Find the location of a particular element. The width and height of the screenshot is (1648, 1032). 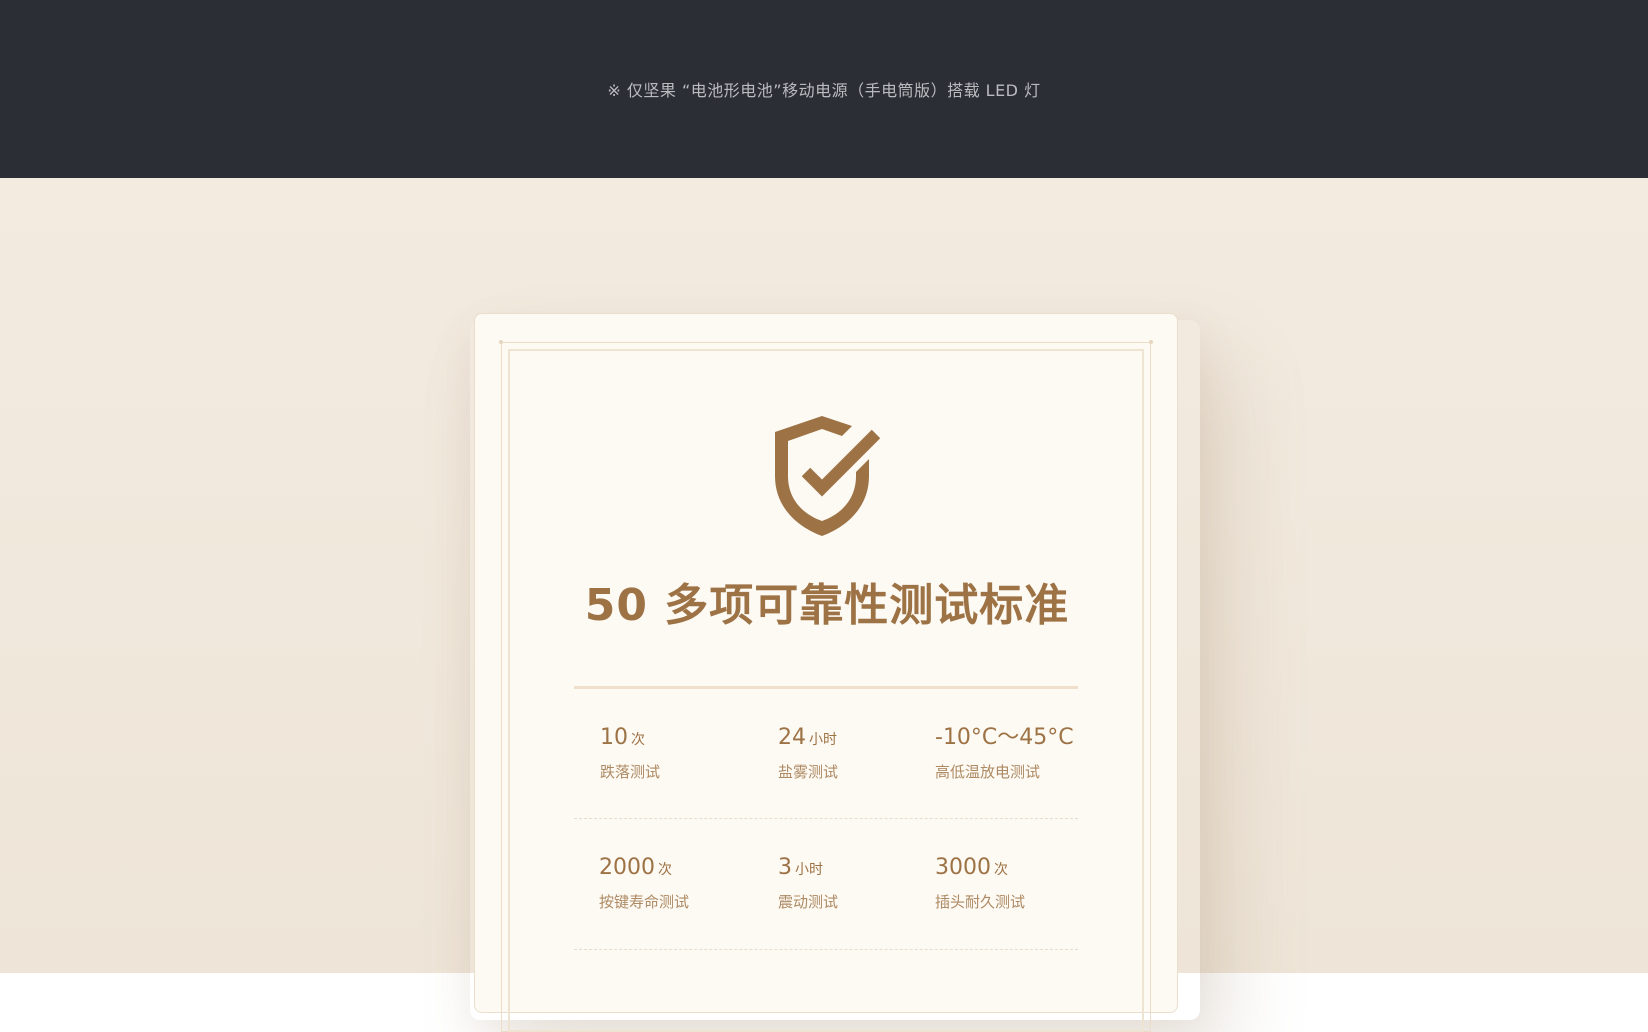

stat-label: 按键寿命测试 is located at coordinates (644, 902).